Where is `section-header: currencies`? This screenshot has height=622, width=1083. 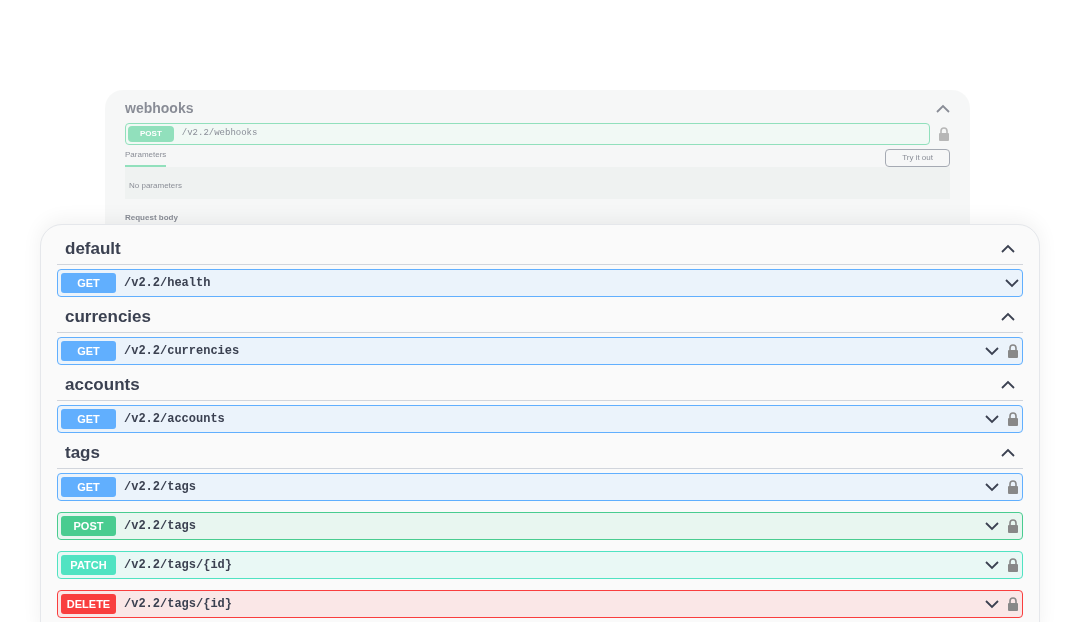 section-header: currencies is located at coordinates (540, 317).